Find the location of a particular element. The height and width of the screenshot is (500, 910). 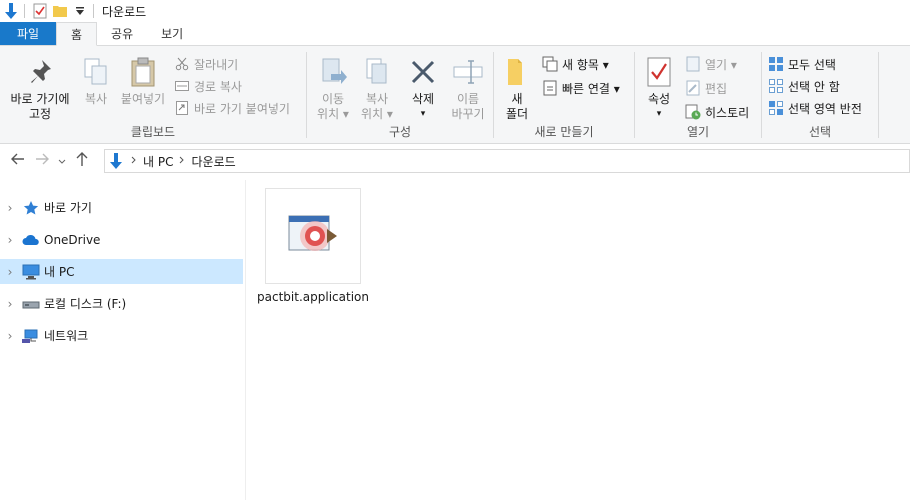

cut-label: 잘라내기 is located at coordinates (216, 64).